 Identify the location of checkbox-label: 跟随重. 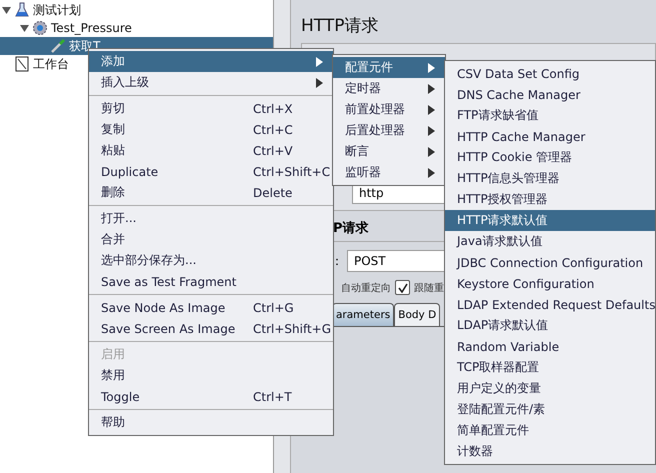
(429, 288).